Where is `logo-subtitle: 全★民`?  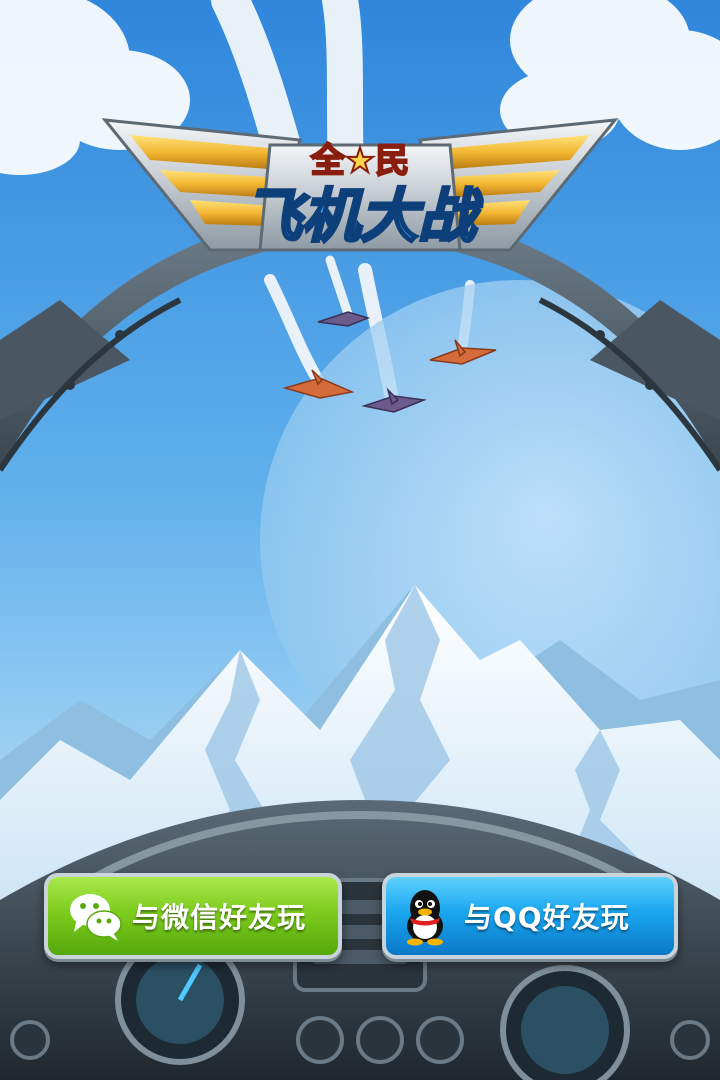 logo-subtitle: 全★民 is located at coordinates (359, 161).